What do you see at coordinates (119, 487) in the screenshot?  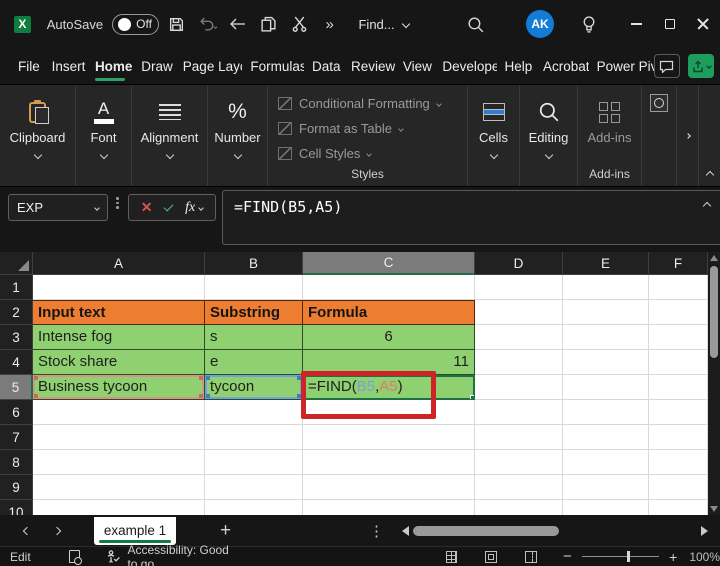 I see `cell-A9` at bounding box center [119, 487].